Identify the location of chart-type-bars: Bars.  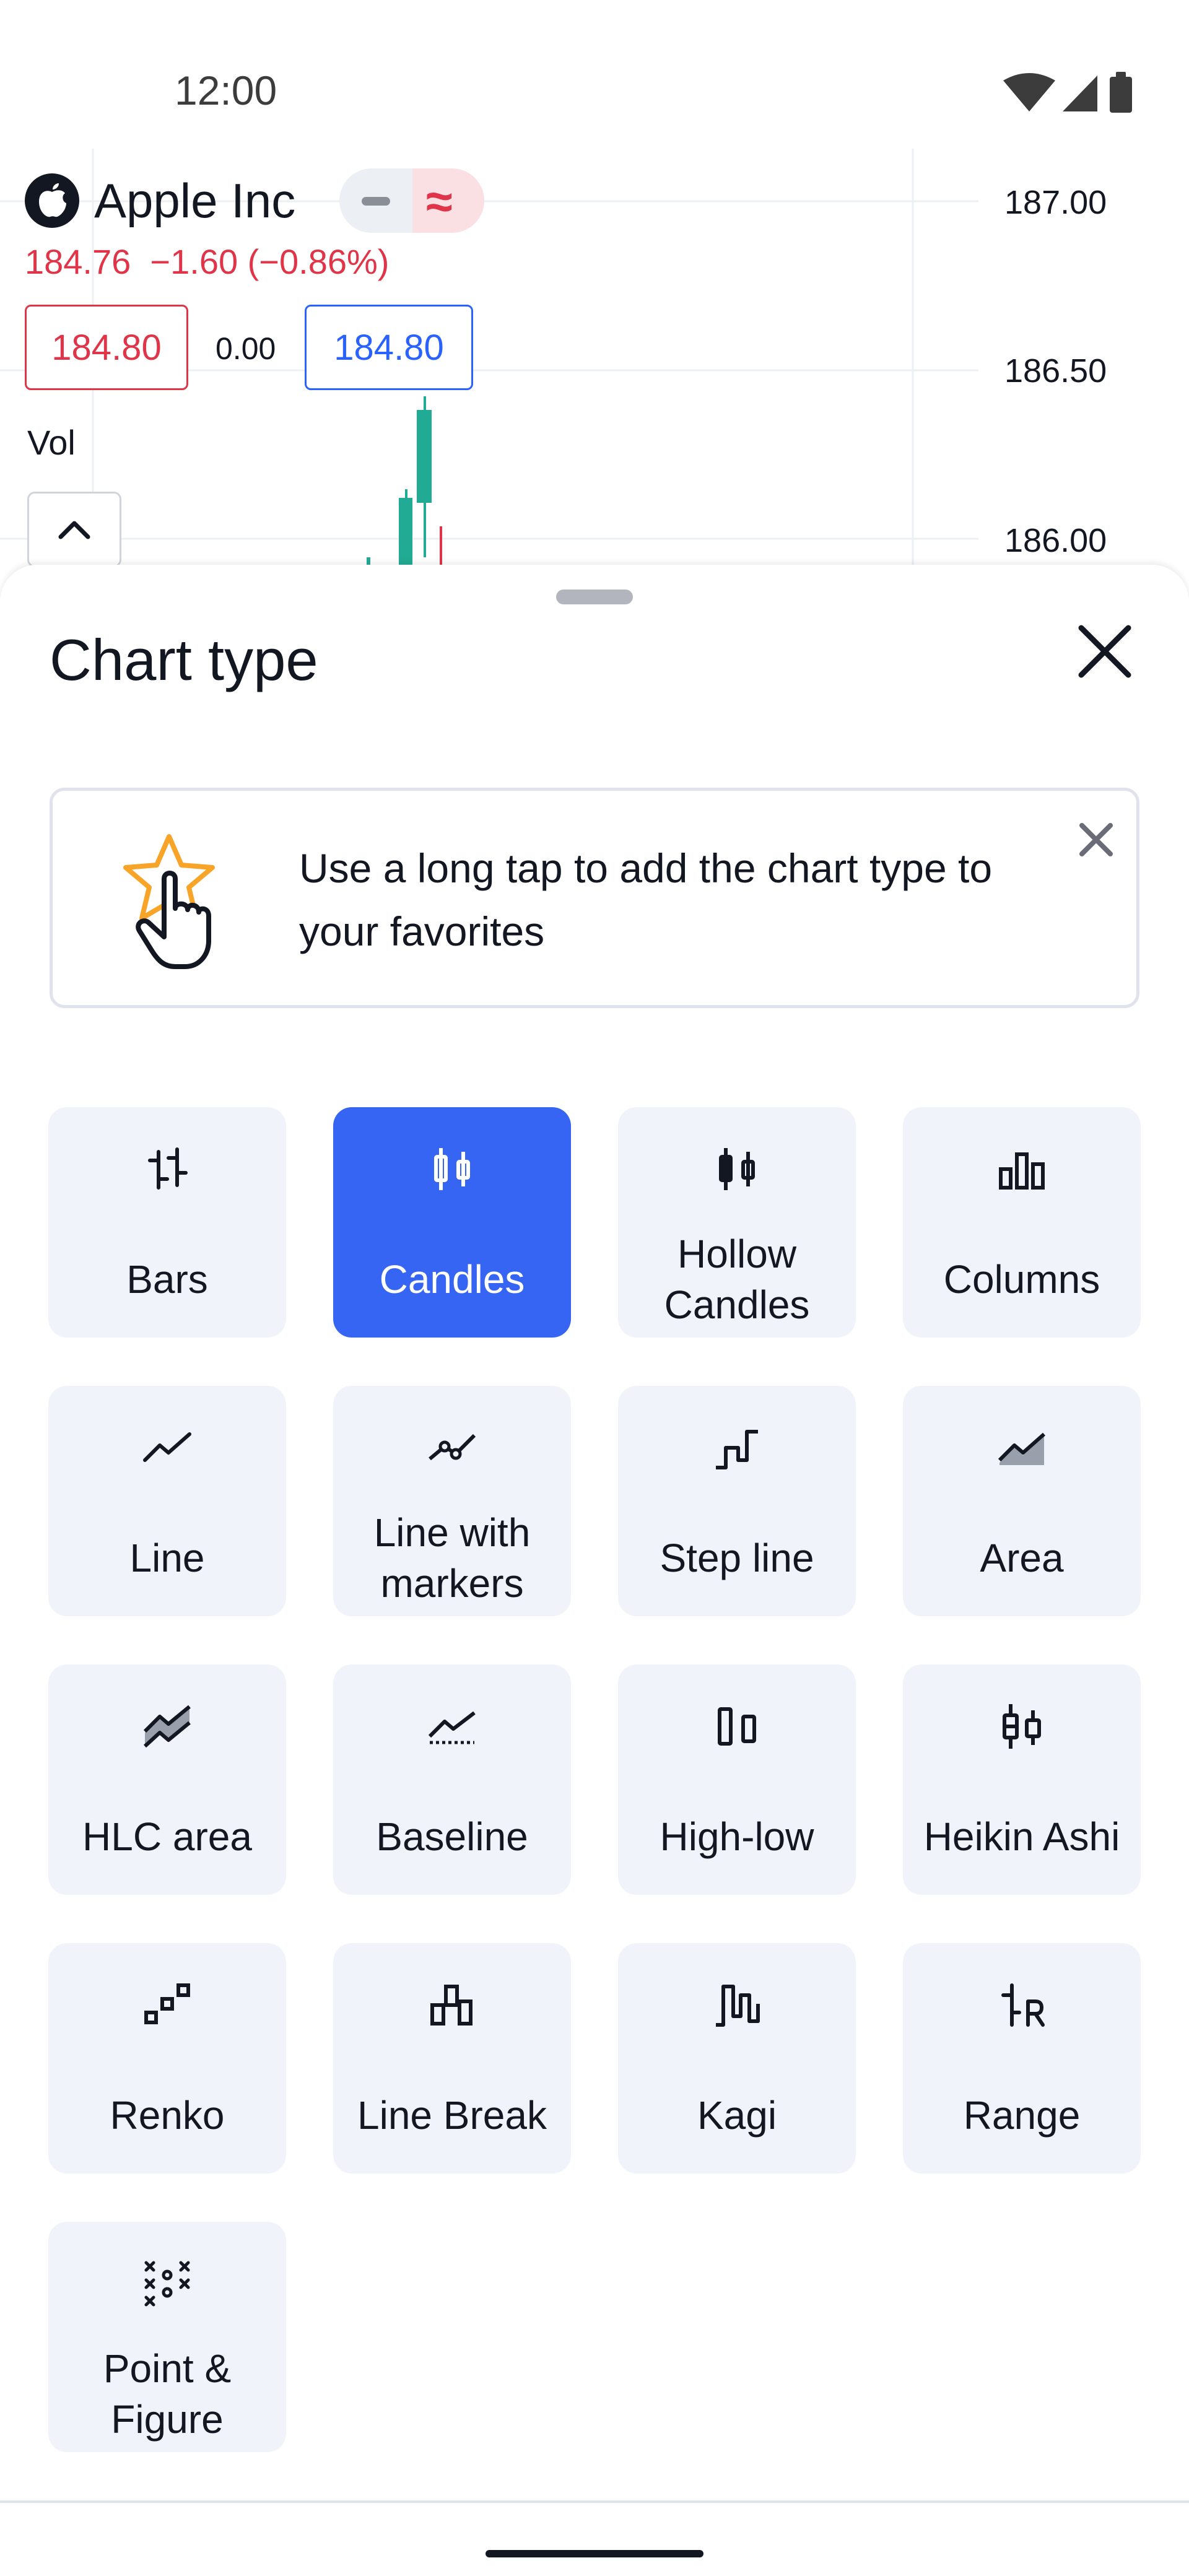
(167, 1222).